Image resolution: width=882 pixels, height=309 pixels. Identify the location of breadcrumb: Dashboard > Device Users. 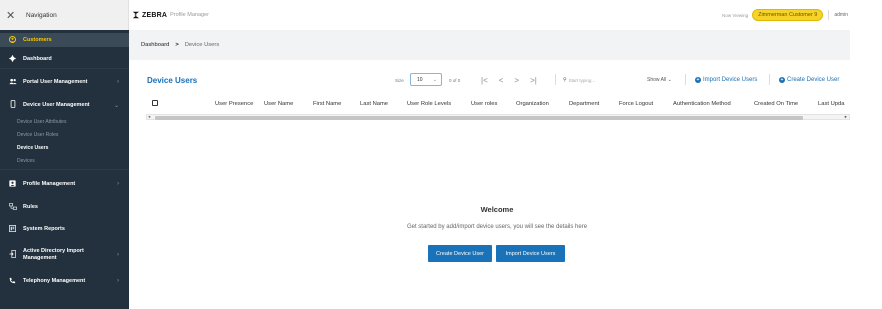
(489, 45).